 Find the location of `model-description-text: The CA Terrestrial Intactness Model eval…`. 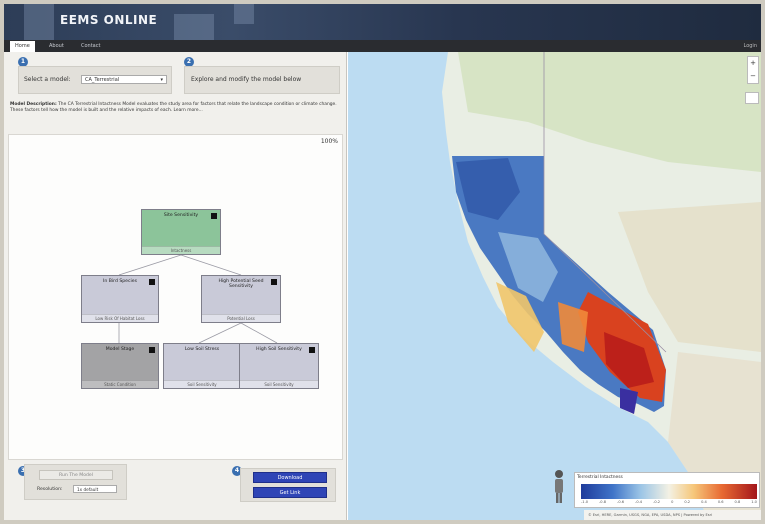

model-description-text: The CA Terrestrial Intactness Model eval… is located at coordinates (173, 107).